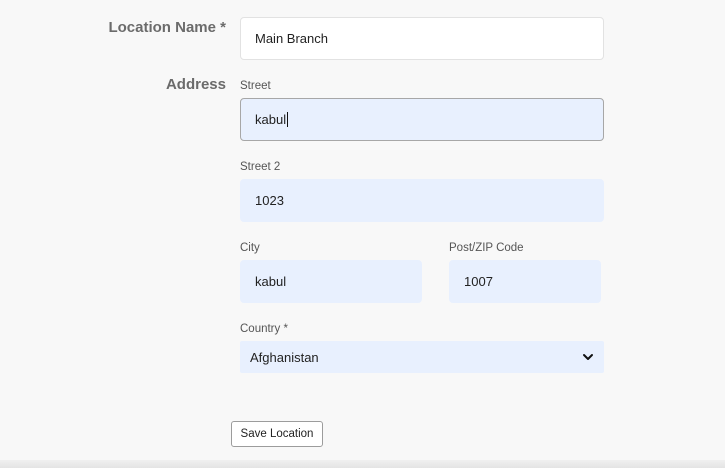 Image resolution: width=725 pixels, height=468 pixels. What do you see at coordinates (284, 357) in the screenshot?
I see `country-value: Afghanistan` at bounding box center [284, 357].